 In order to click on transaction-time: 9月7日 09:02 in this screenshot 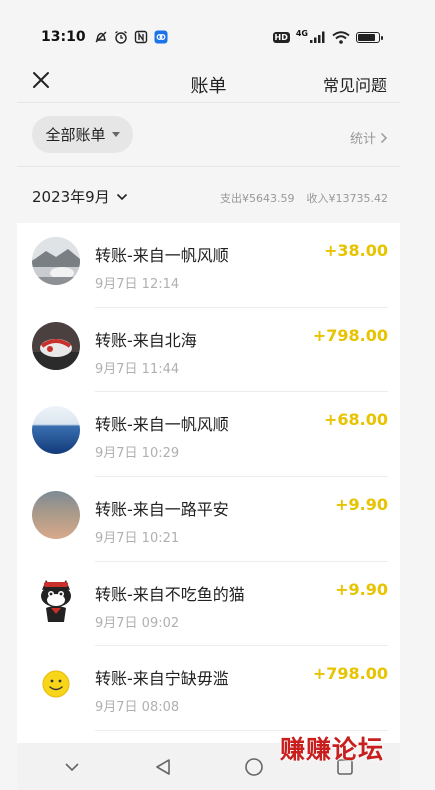, I will do `click(137, 623)`.